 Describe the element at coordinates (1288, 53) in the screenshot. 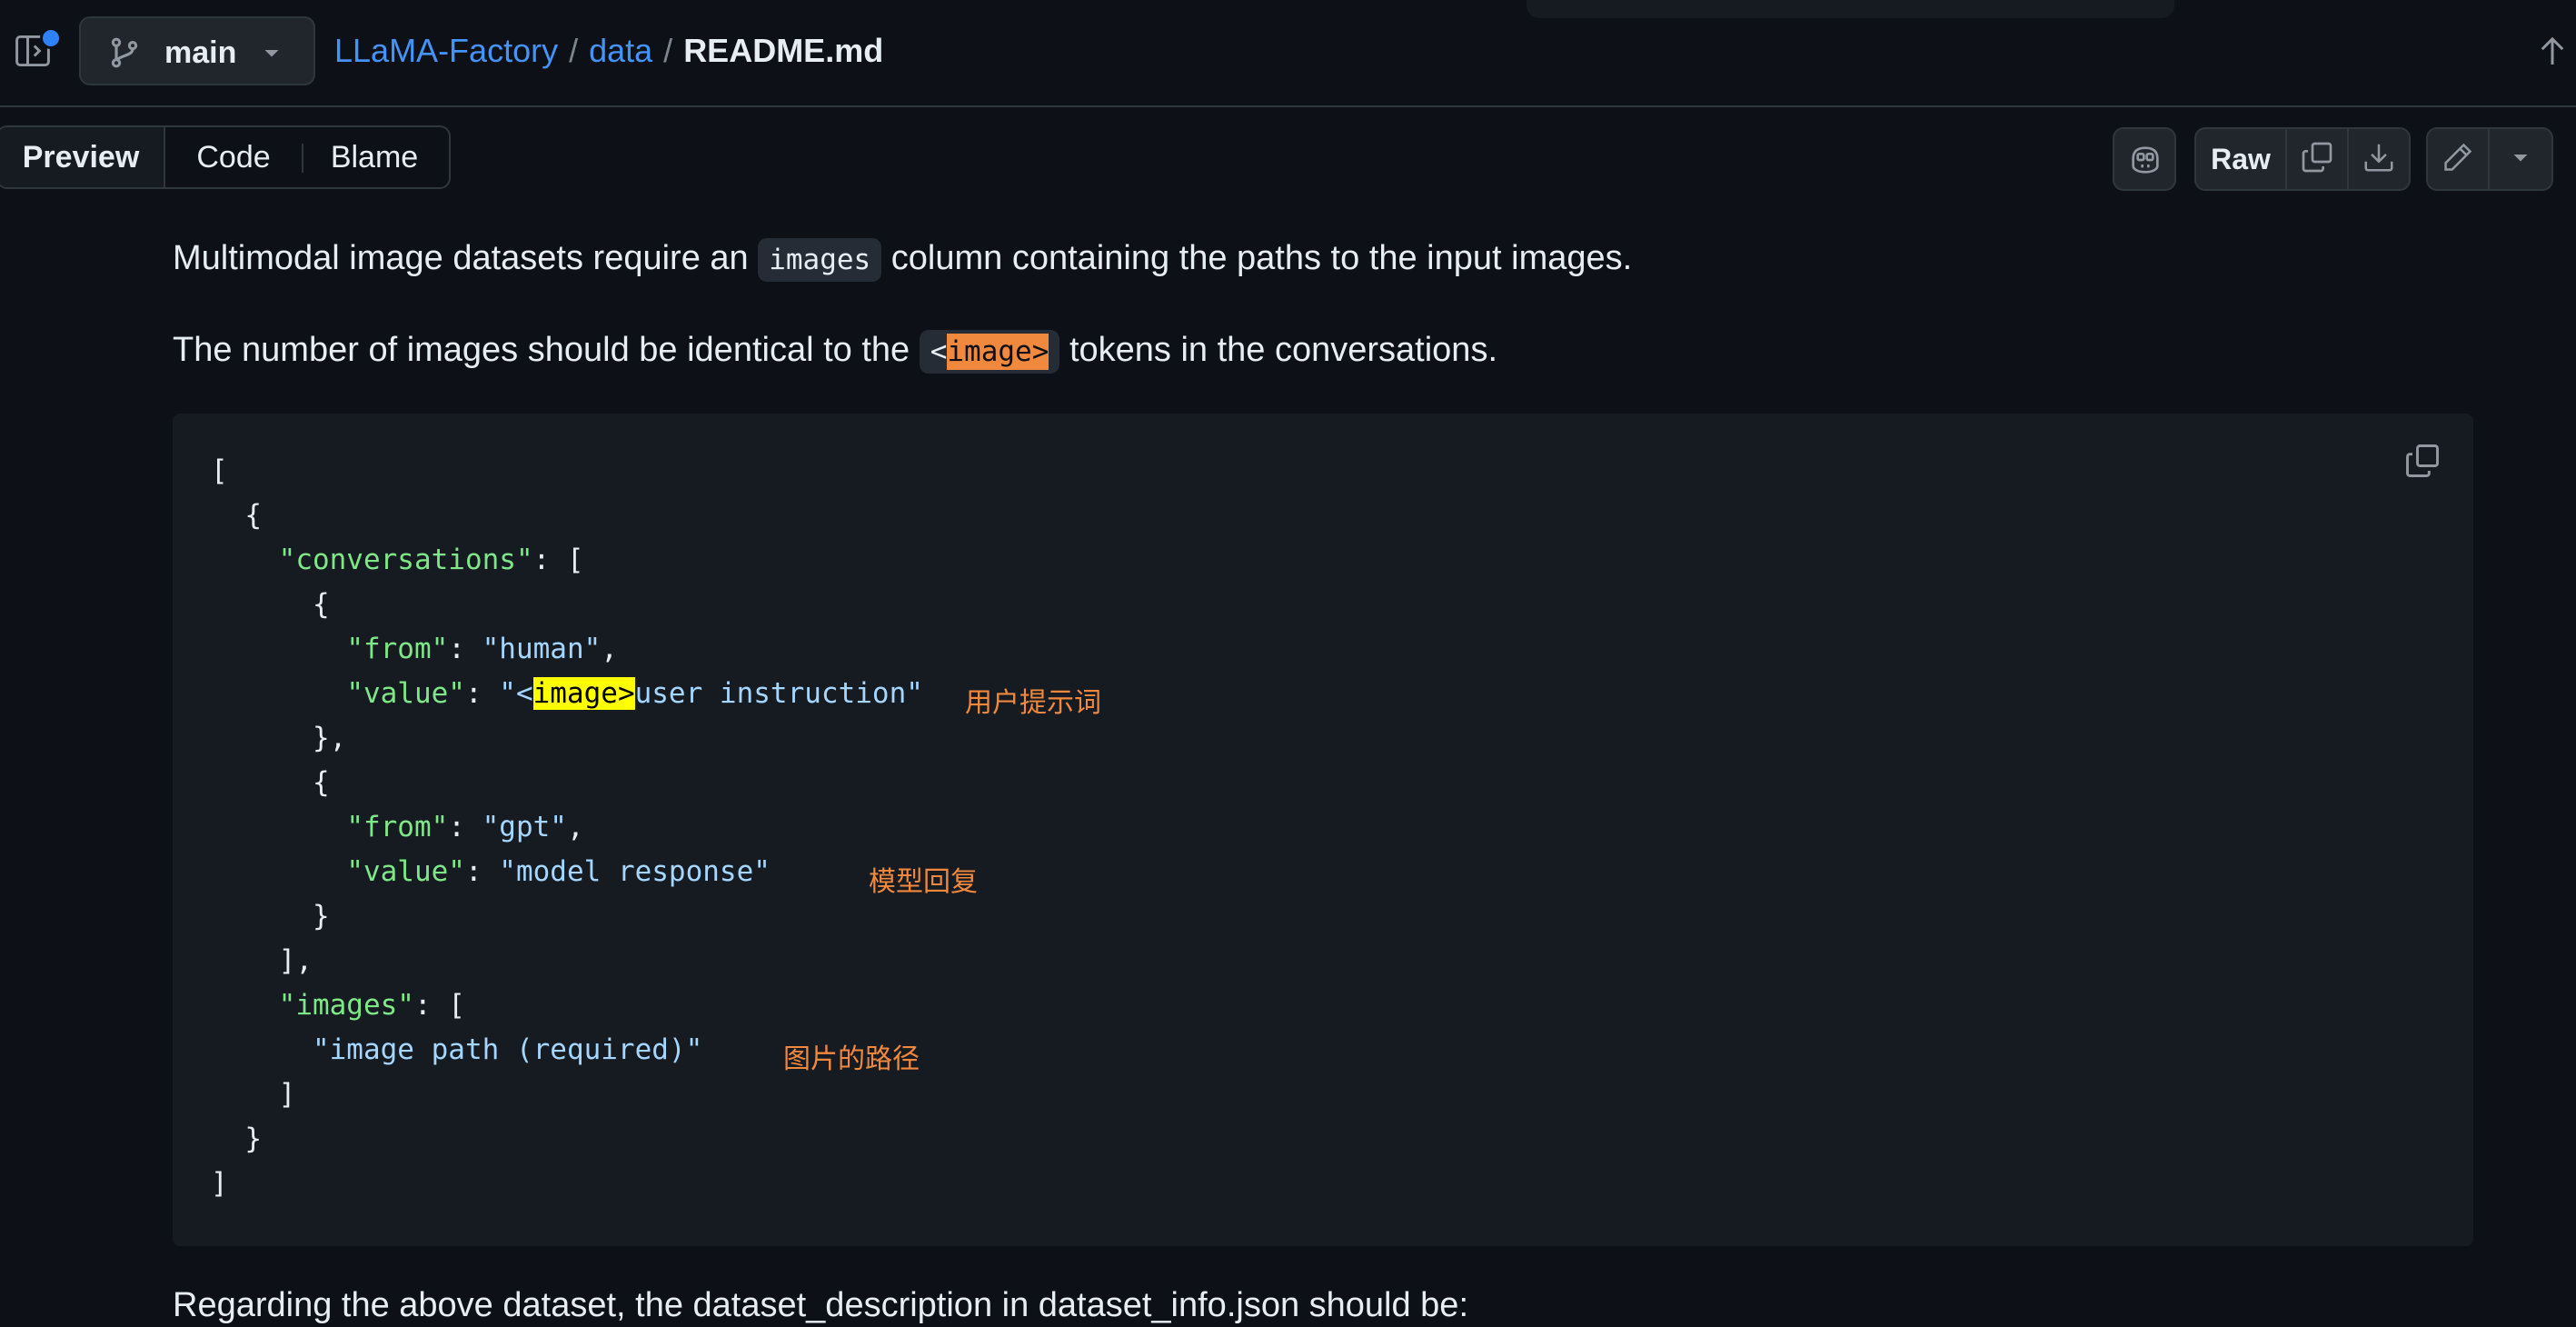

I see `file-header: main LLaMA-Factory / data / README.md` at that location.